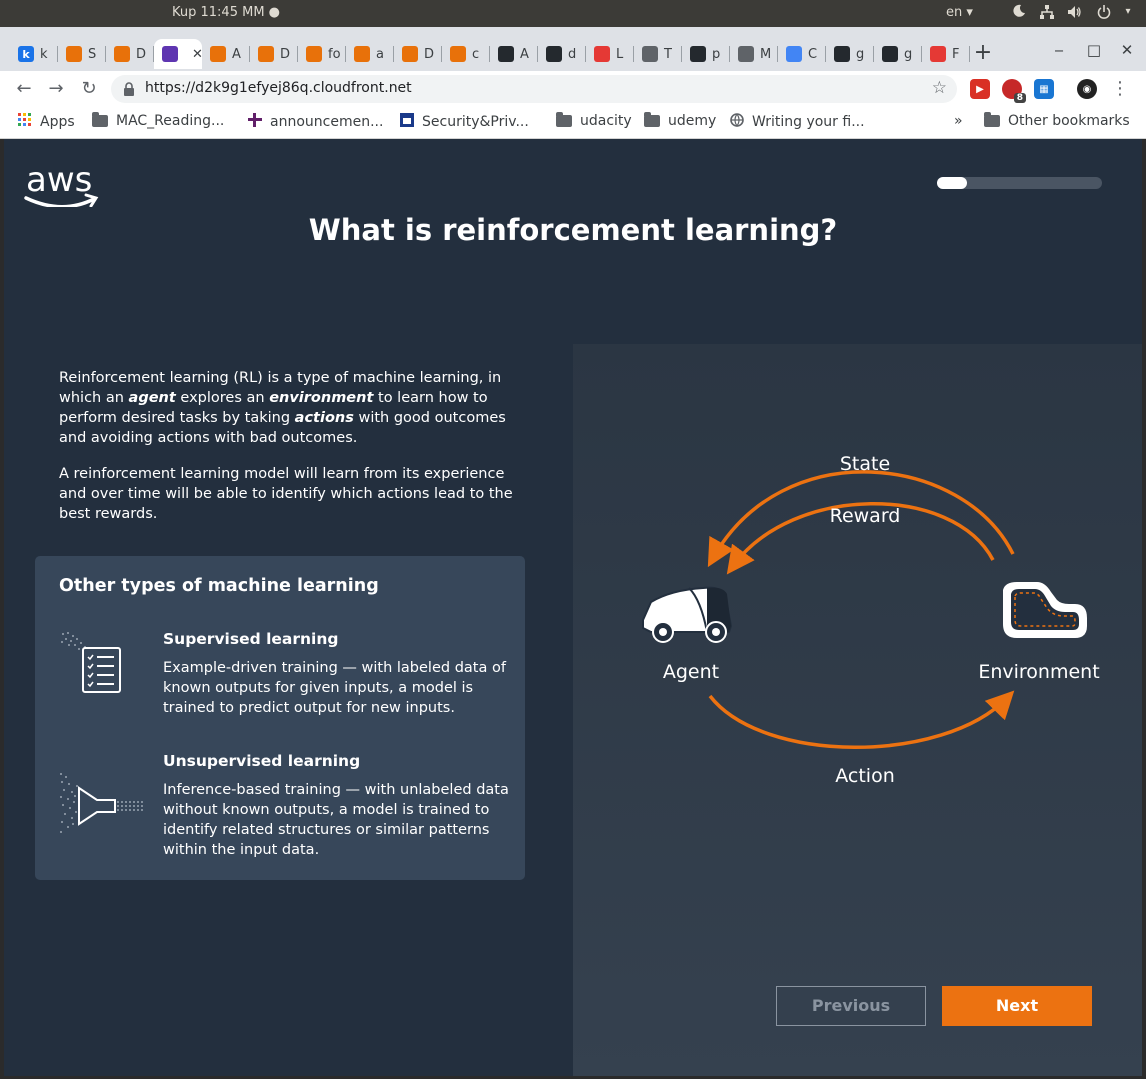 The width and height of the screenshot is (1146, 1079). I want to click on lock-icon, so click(130, 89).